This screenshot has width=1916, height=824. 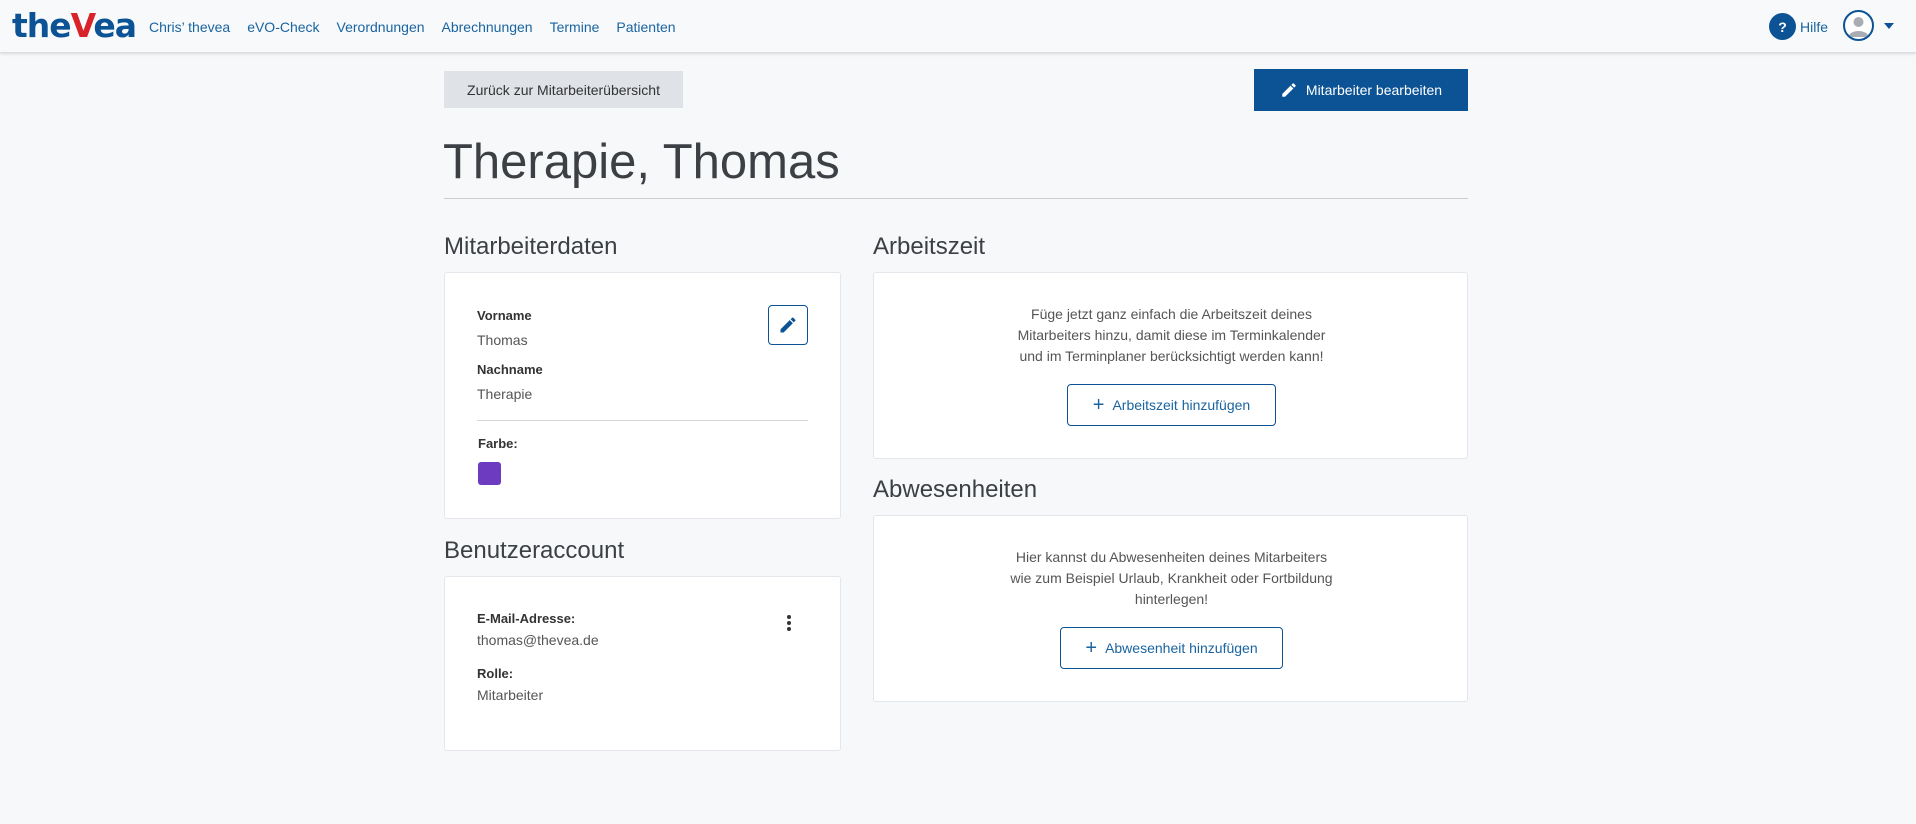 What do you see at coordinates (504, 315) in the screenshot?
I see `firstname-label: Vorname` at bounding box center [504, 315].